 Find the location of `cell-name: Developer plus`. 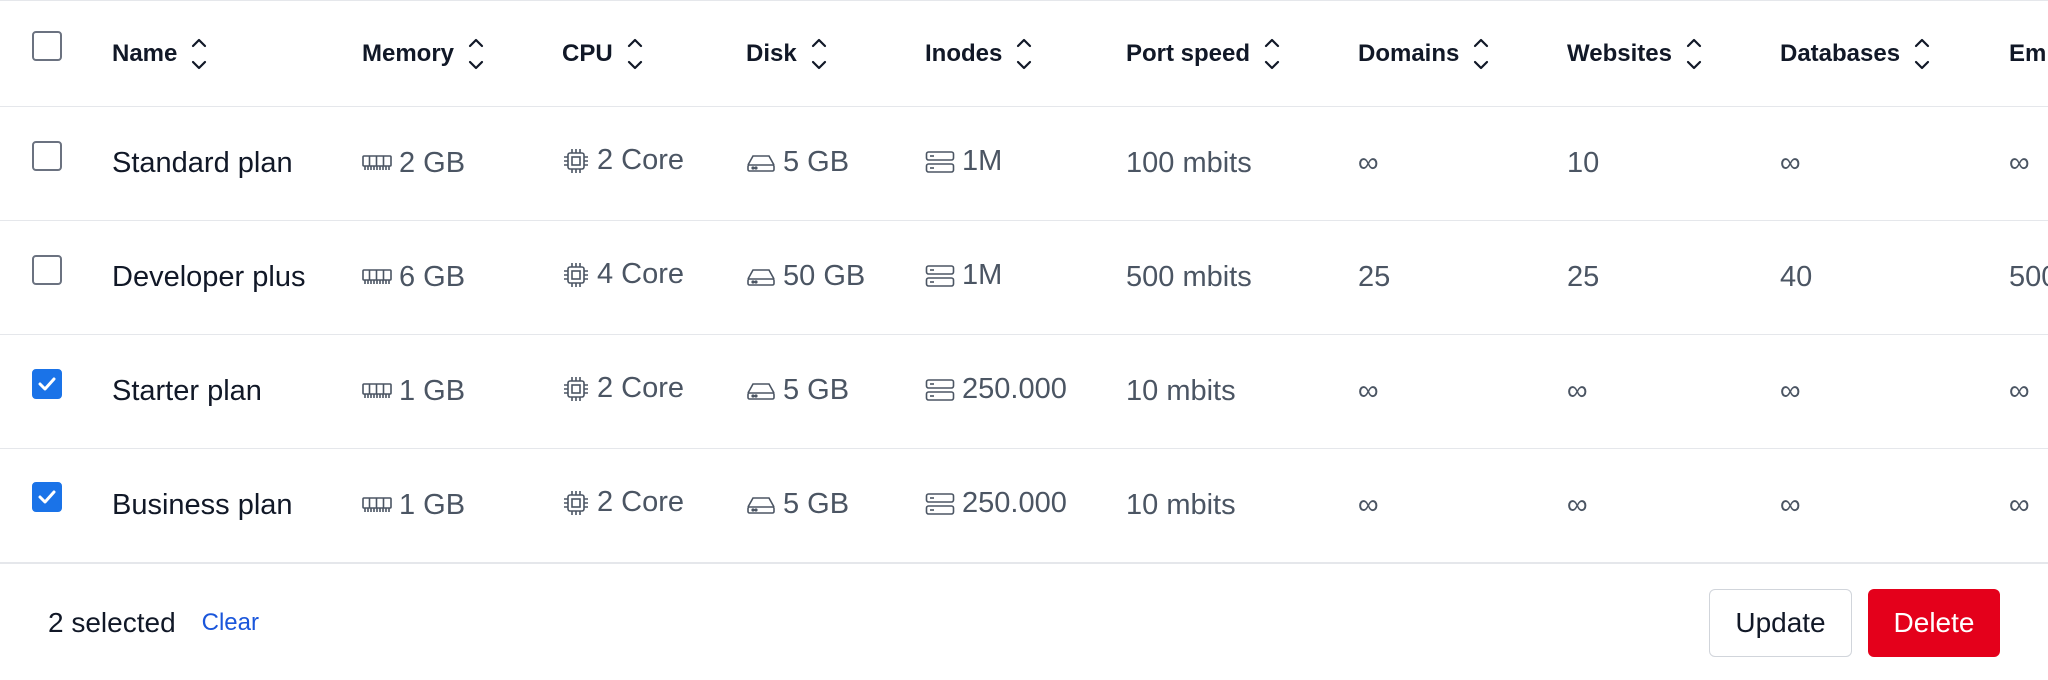

cell-name: Developer plus is located at coordinates (237, 278).